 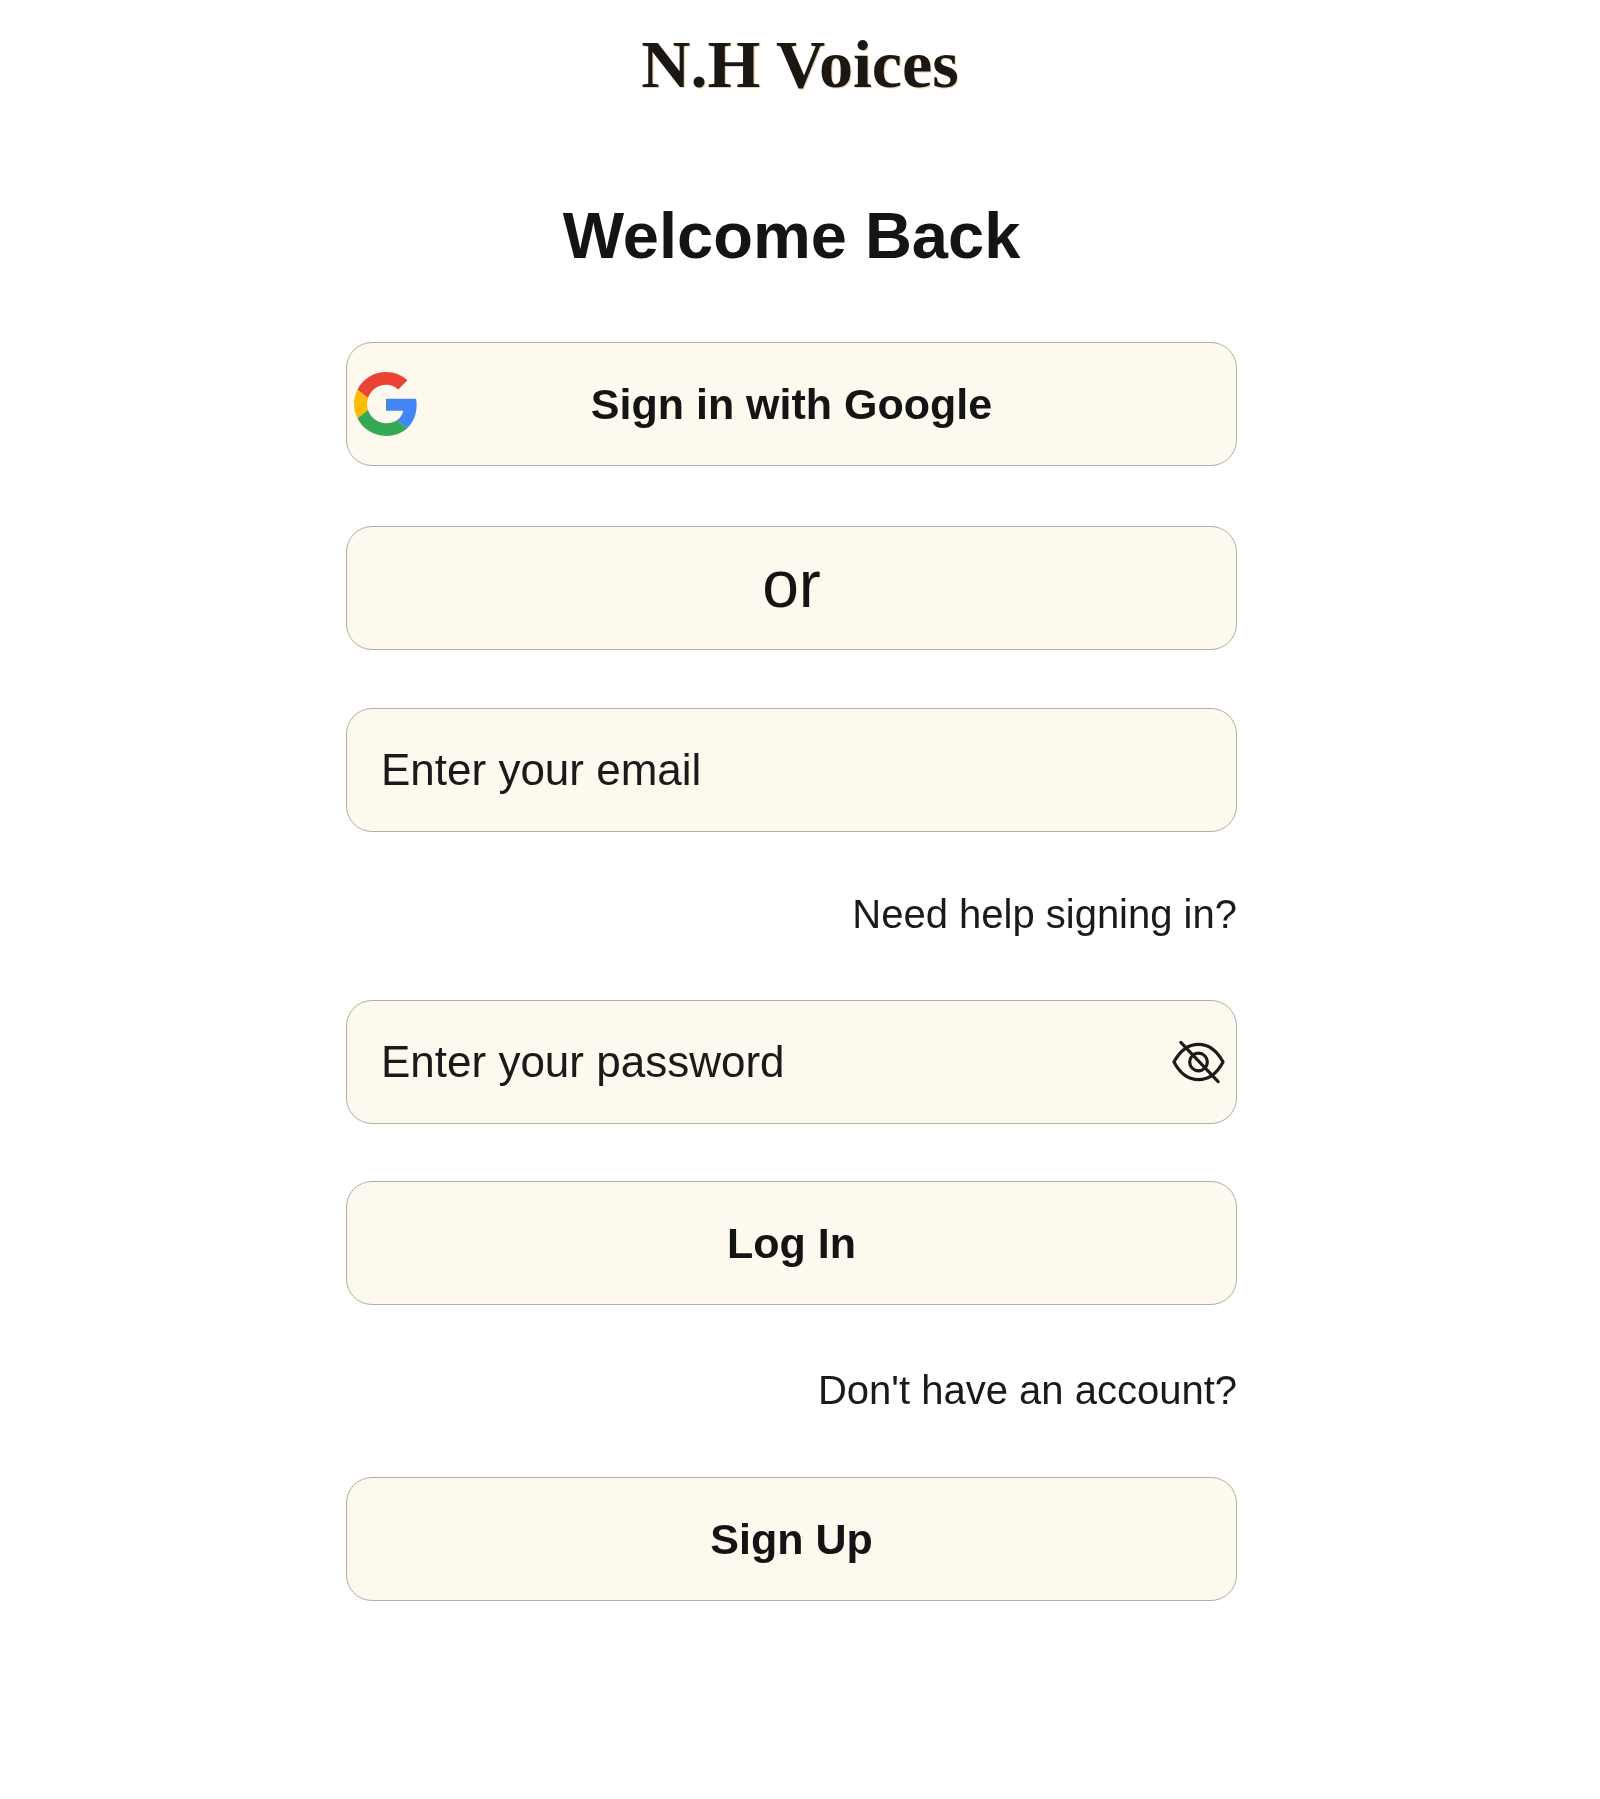 I want to click on sign-up-prompt: Don't have an account?, so click(x=1027, y=1390).